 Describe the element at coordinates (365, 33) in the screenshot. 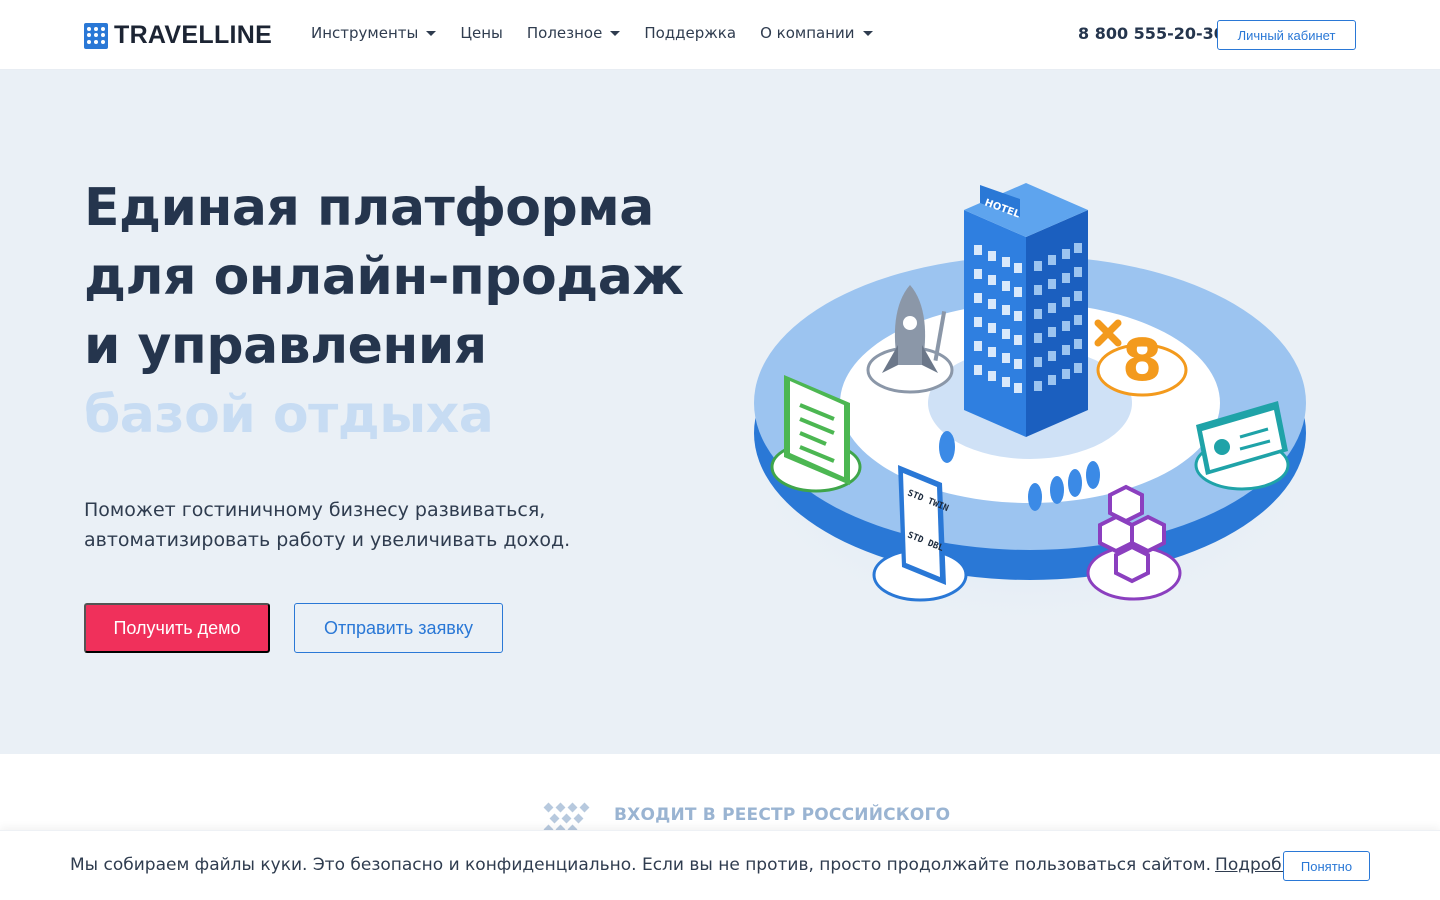

I see `nav-item-label: Инструменты` at that location.